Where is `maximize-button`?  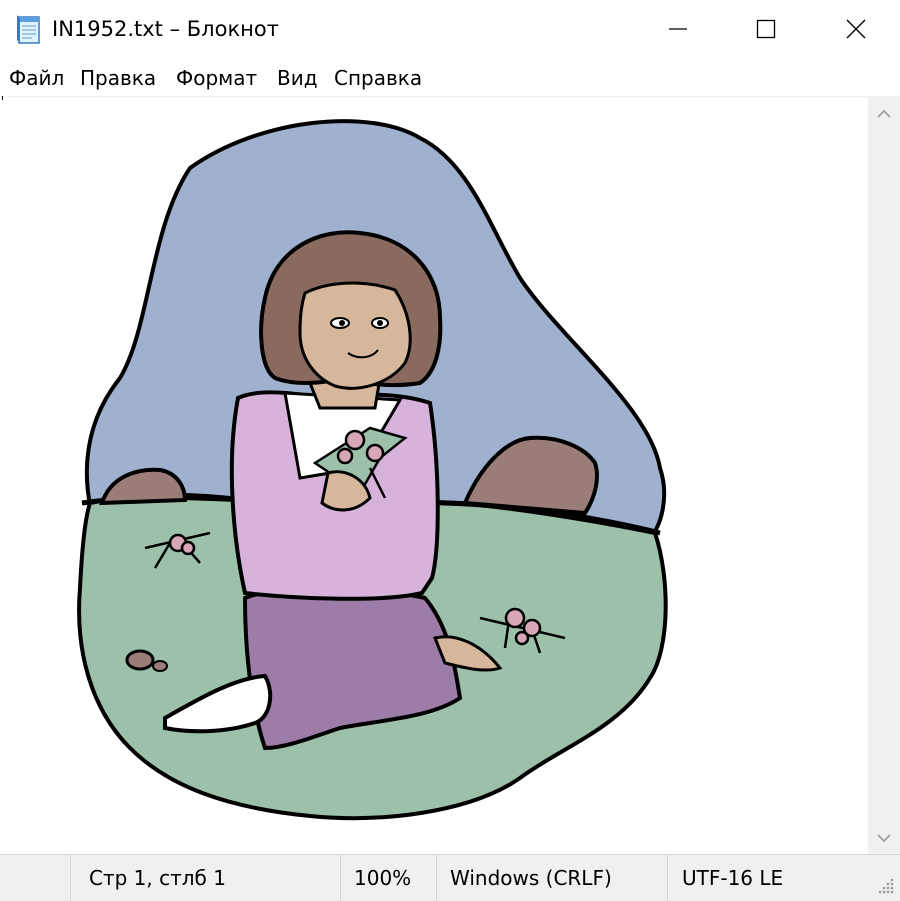
maximize-button is located at coordinates (766, 29).